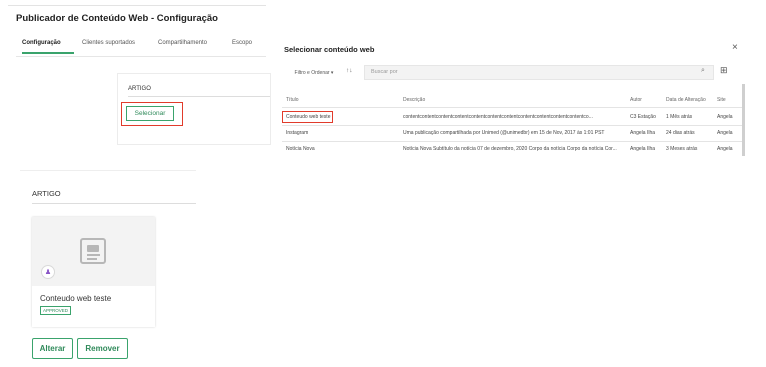 This screenshot has height=367, width=766. What do you see at coordinates (108, 170) in the screenshot?
I see `panel-top-border` at bounding box center [108, 170].